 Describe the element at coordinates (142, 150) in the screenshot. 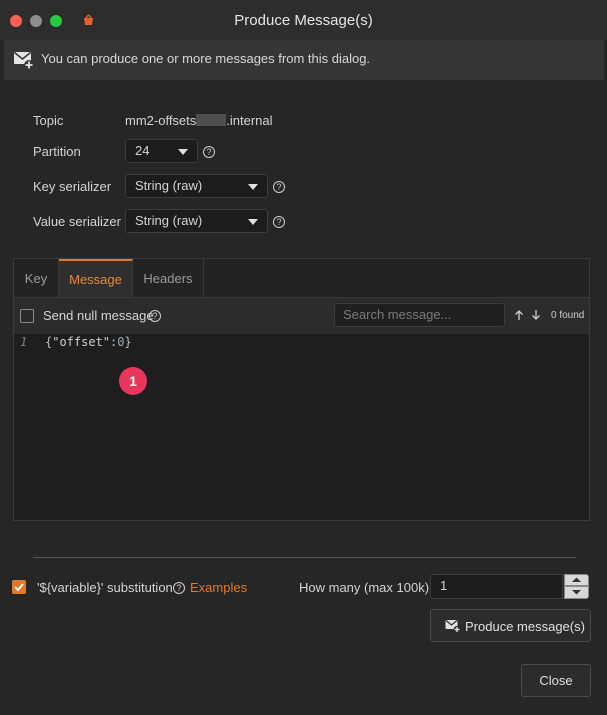

I see `partition-value: 24` at that location.